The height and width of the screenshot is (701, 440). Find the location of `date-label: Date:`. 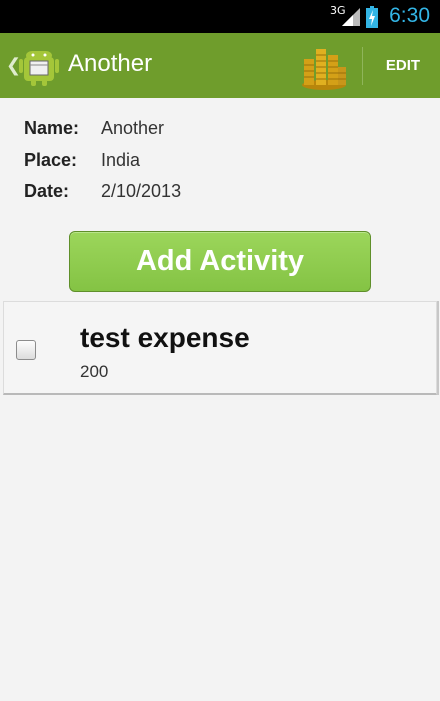

date-label: Date: is located at coordinates (47, 191).